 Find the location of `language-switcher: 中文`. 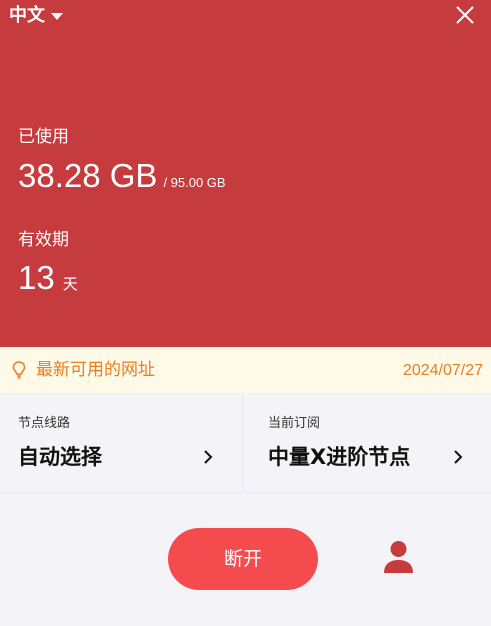

language-switcher: 中文 is located at coordinates (36, 16).